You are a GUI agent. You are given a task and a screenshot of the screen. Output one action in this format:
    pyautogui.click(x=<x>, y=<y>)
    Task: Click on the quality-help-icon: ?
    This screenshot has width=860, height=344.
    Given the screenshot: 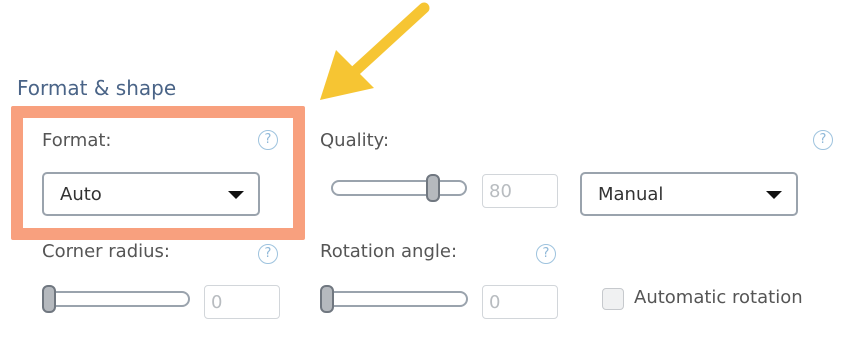 What is the action you would take?
    pyautogui.click(x=823, y=140)
    